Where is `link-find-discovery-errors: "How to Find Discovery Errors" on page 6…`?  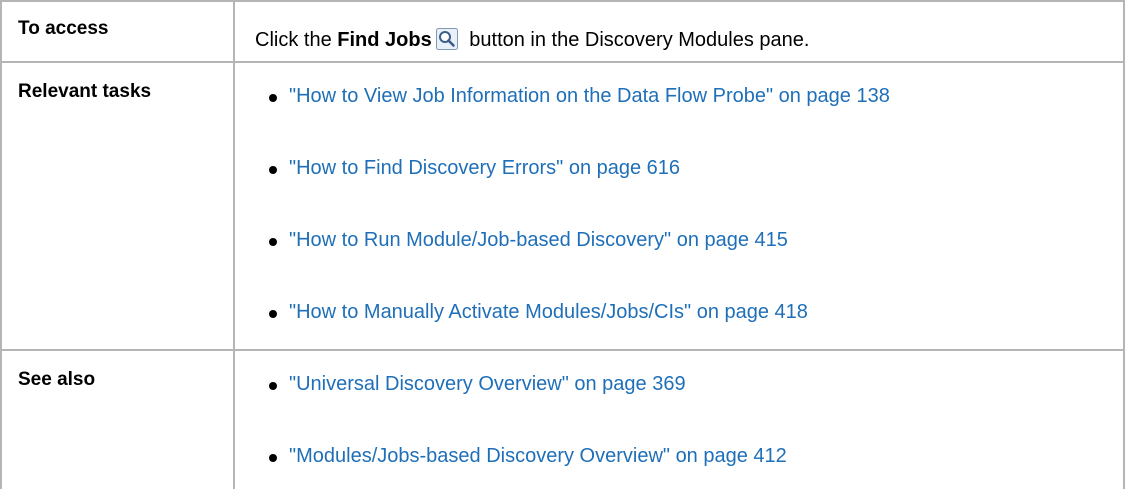 link-find-discovery-errors: "How to Find Discovery Errors" on page 6… is located at coordinates (484, 168).